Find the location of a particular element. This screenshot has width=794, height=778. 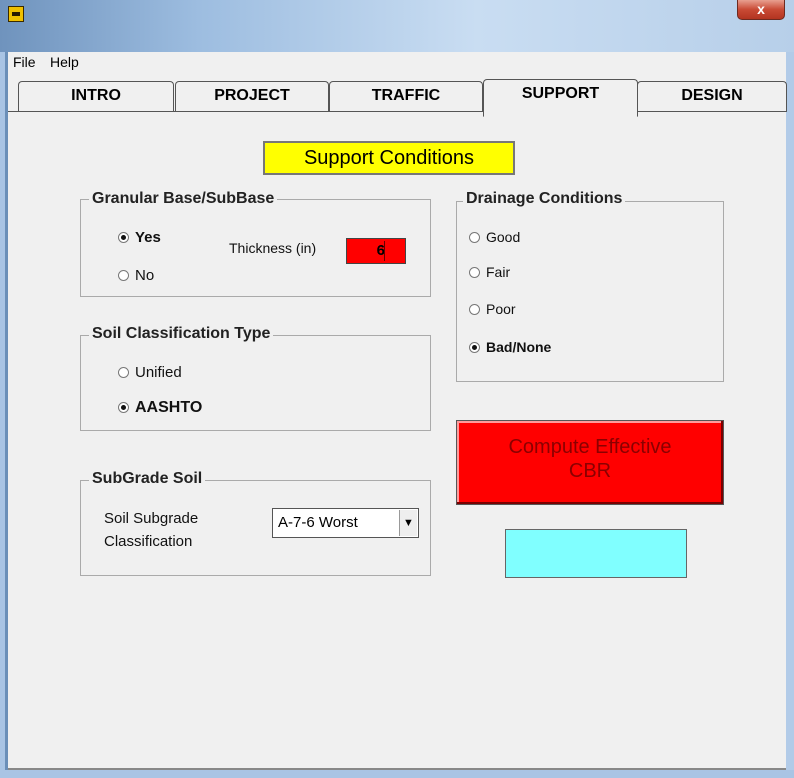

tab-traffic: TRAFFIC is located at coordinates (406, 96).